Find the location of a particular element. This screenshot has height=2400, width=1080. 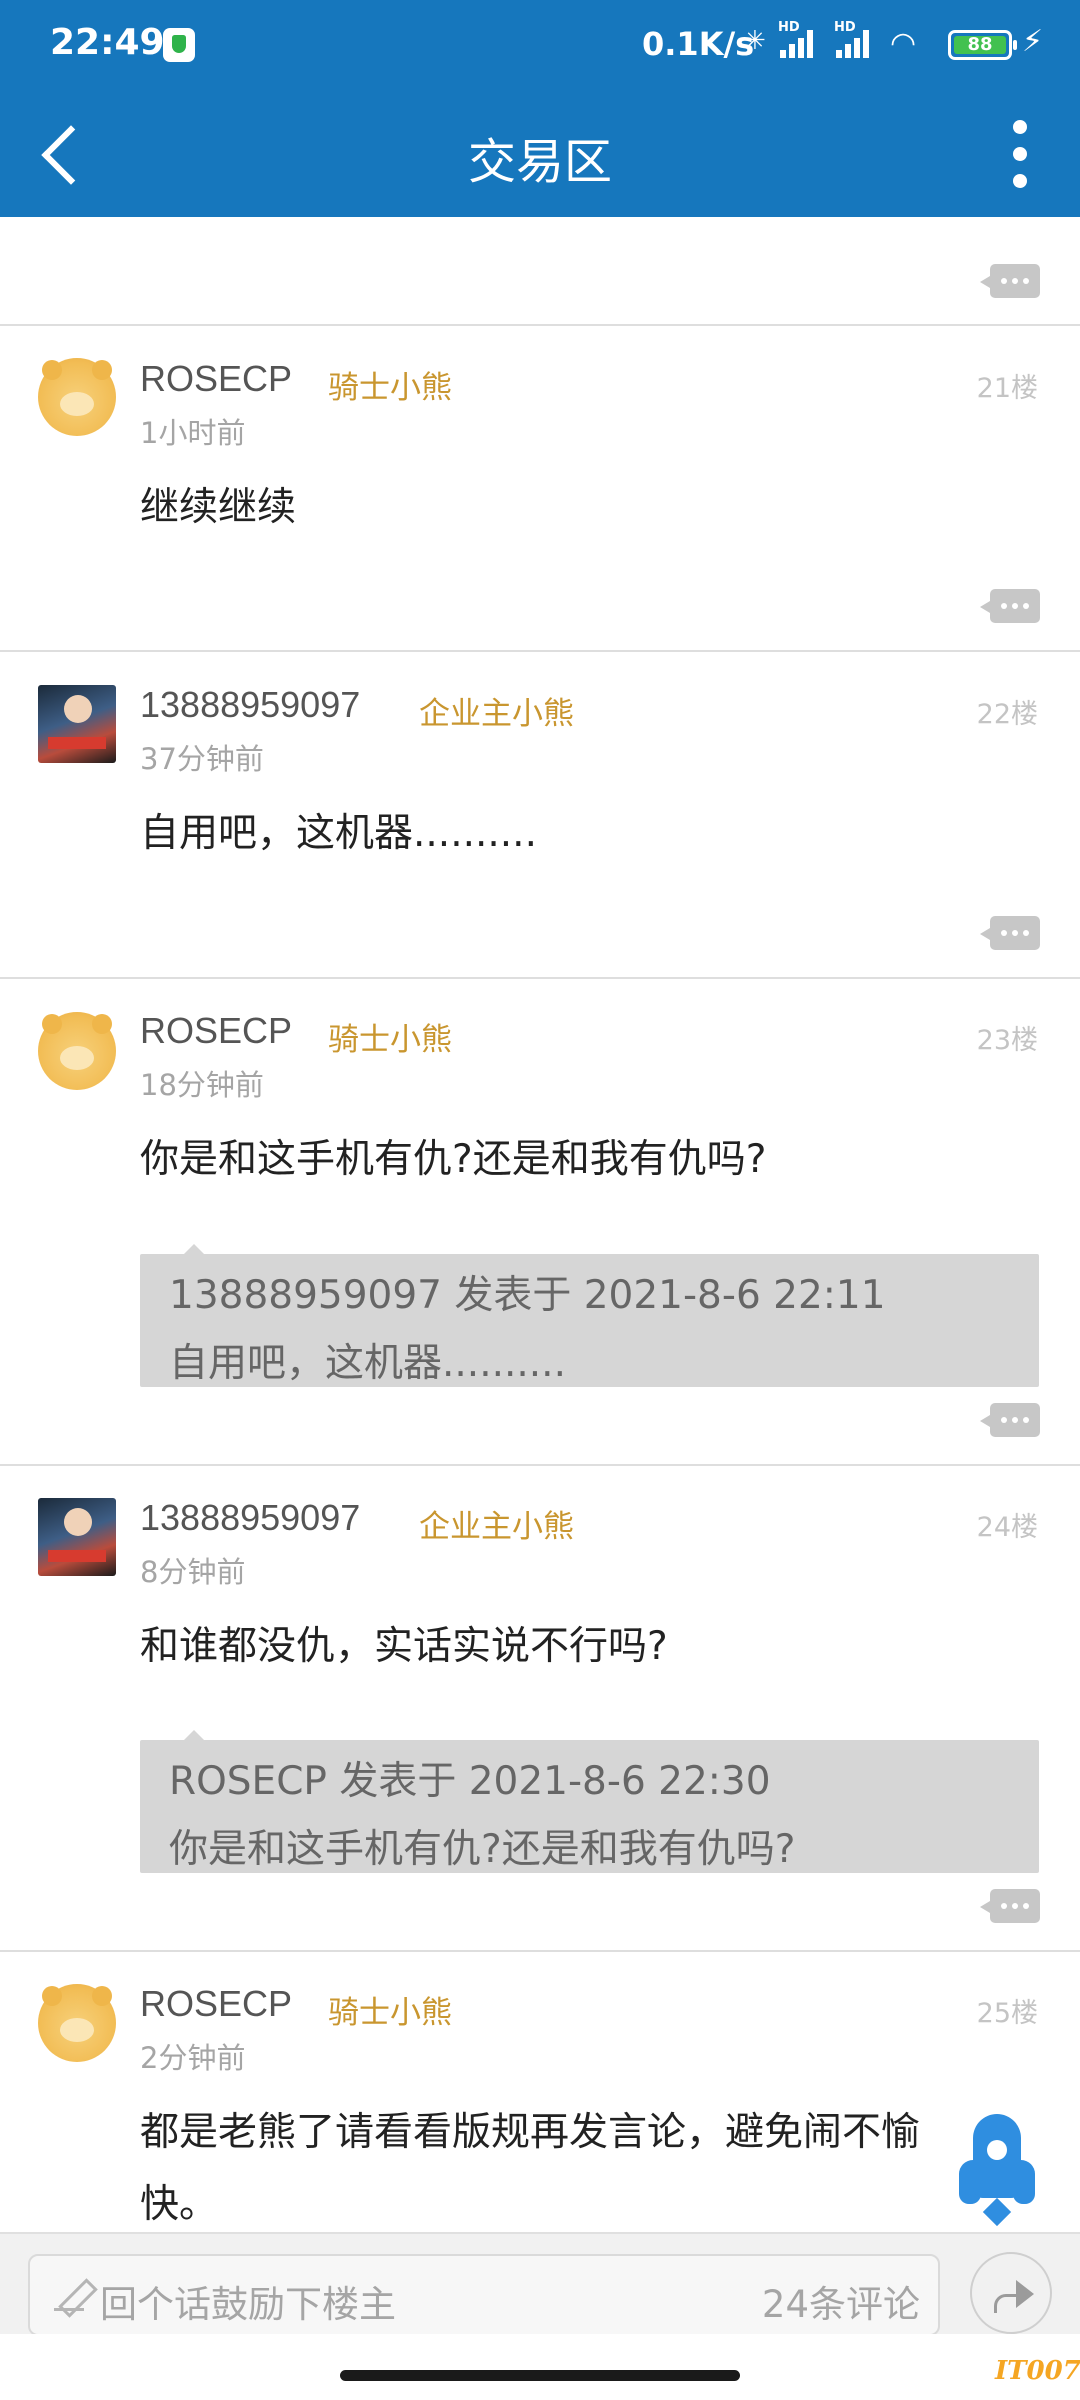

reply-input: 回个话鼓励下楼主 24条评论 is located at coordinates (484, 2295).